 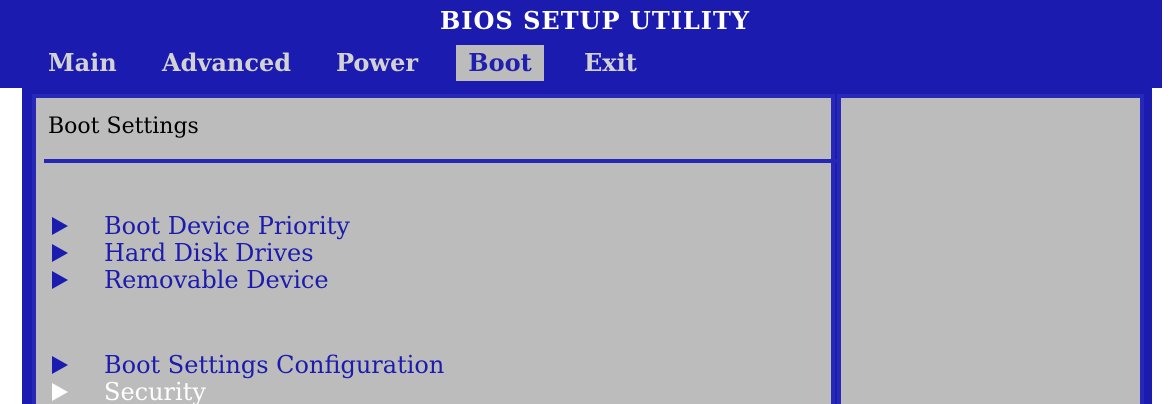 I want to click on menu-item-label: Security, so click(x=155, y=391).